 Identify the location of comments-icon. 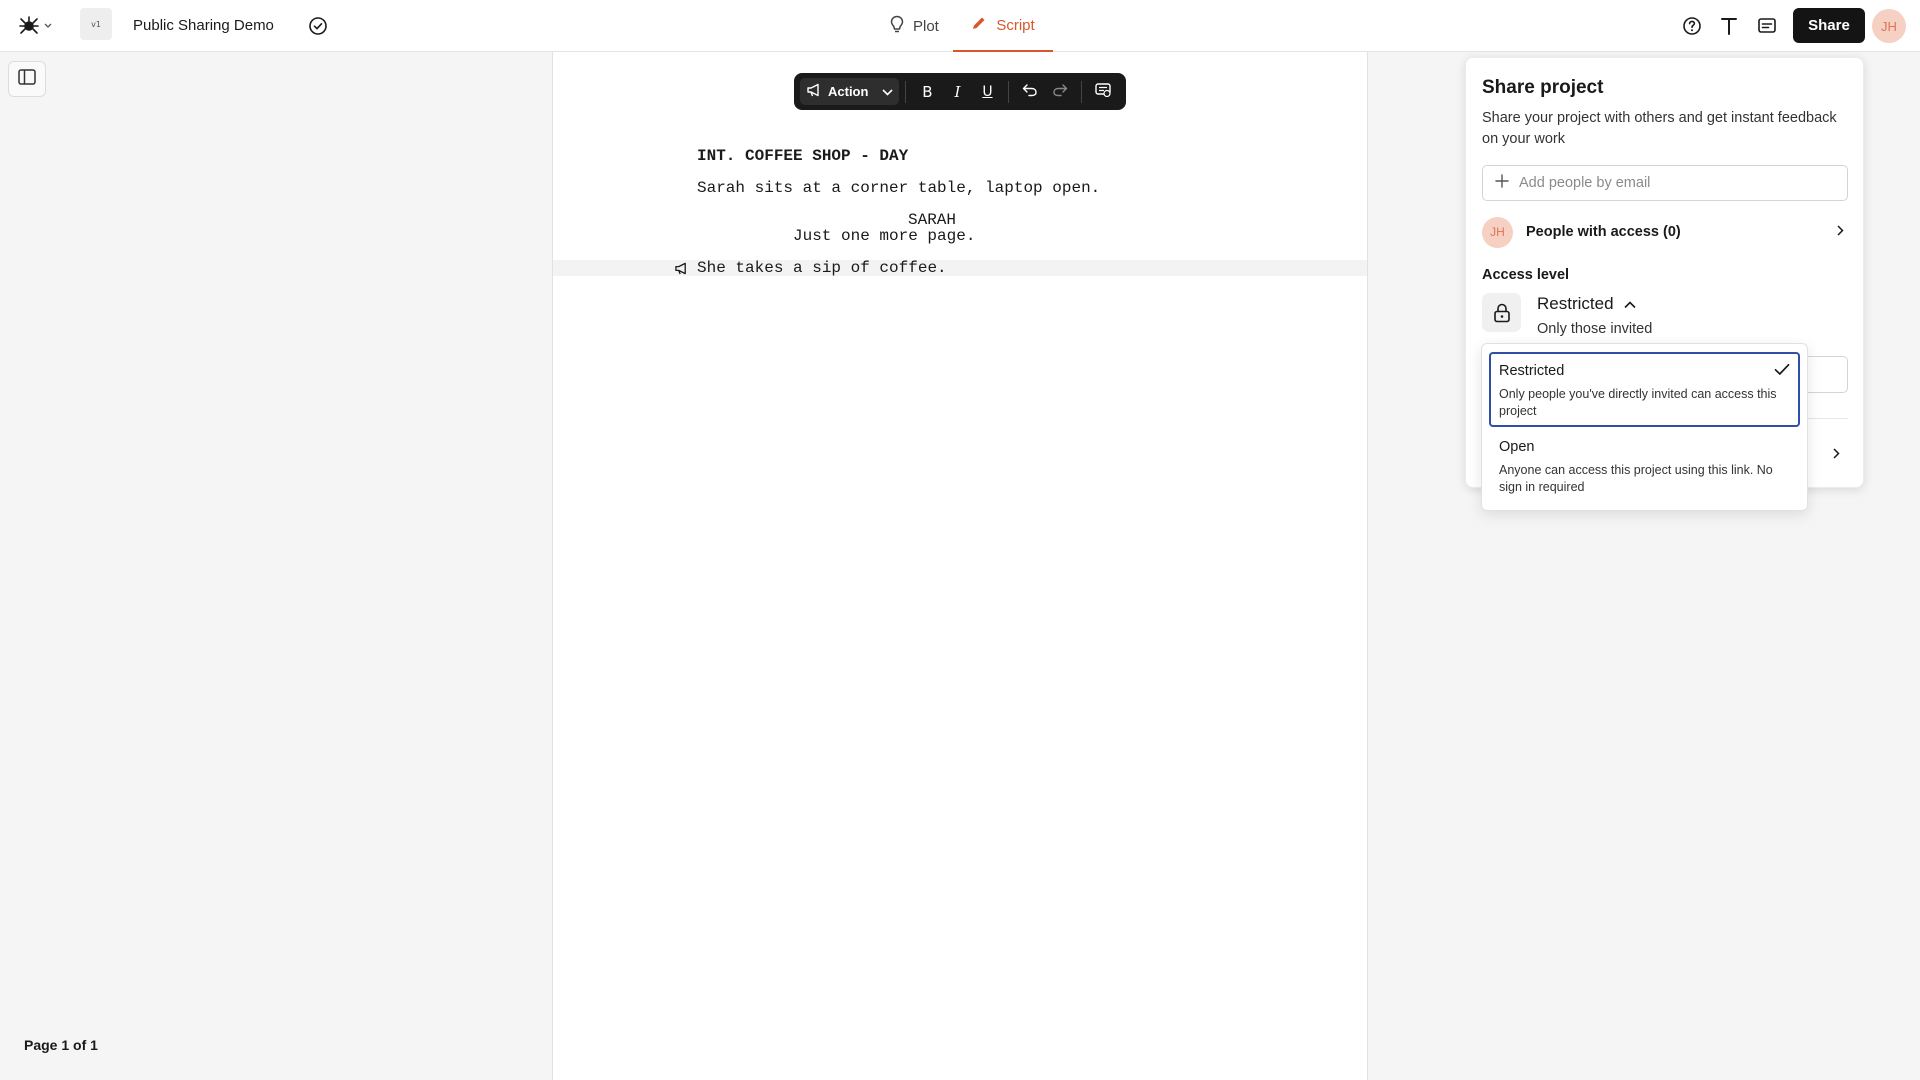
(1767, 26).